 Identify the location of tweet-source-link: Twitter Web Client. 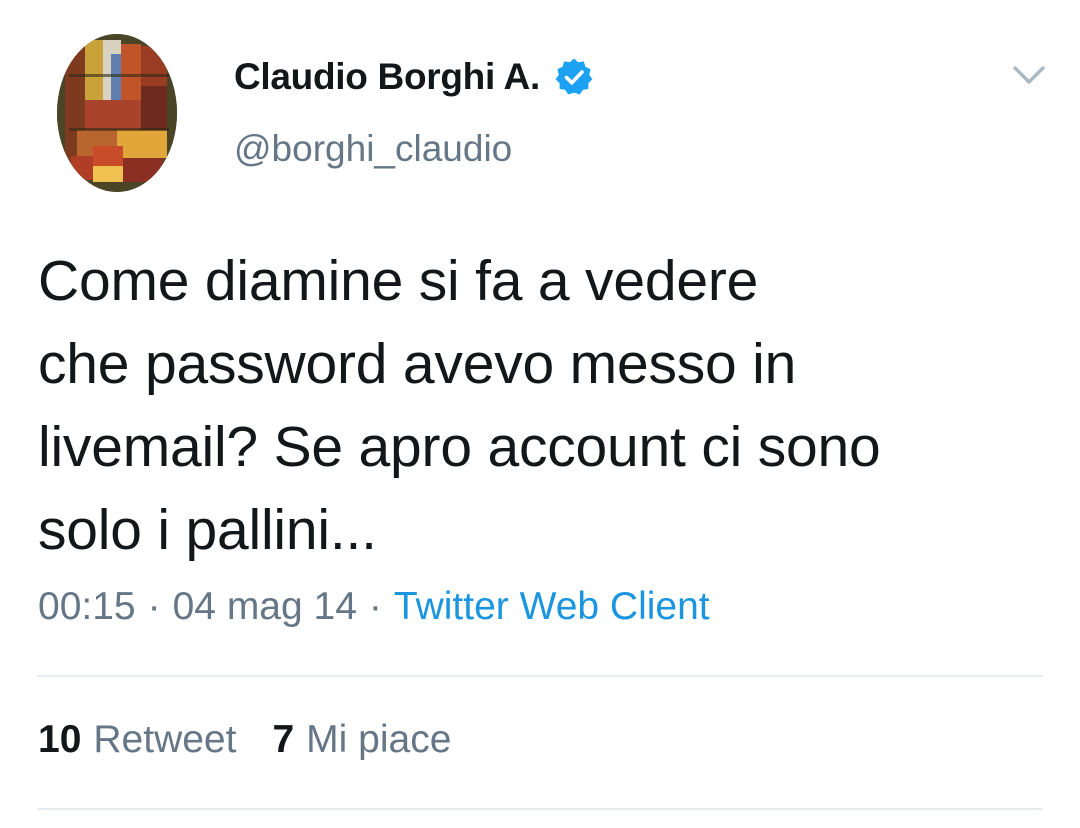
(552, 607).